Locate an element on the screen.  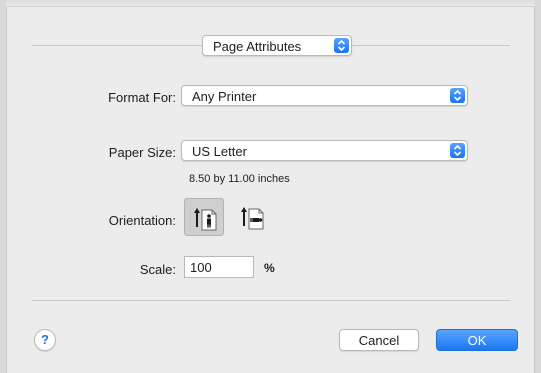
orientation-landscape-button is located at coordinates (252, 217).